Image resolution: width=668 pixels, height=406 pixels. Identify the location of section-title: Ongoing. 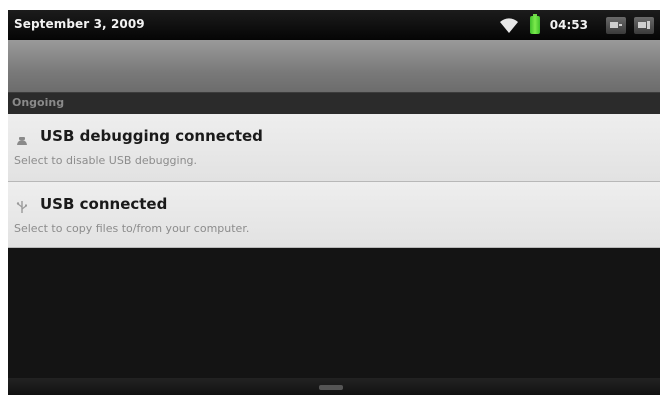
(38, 102).